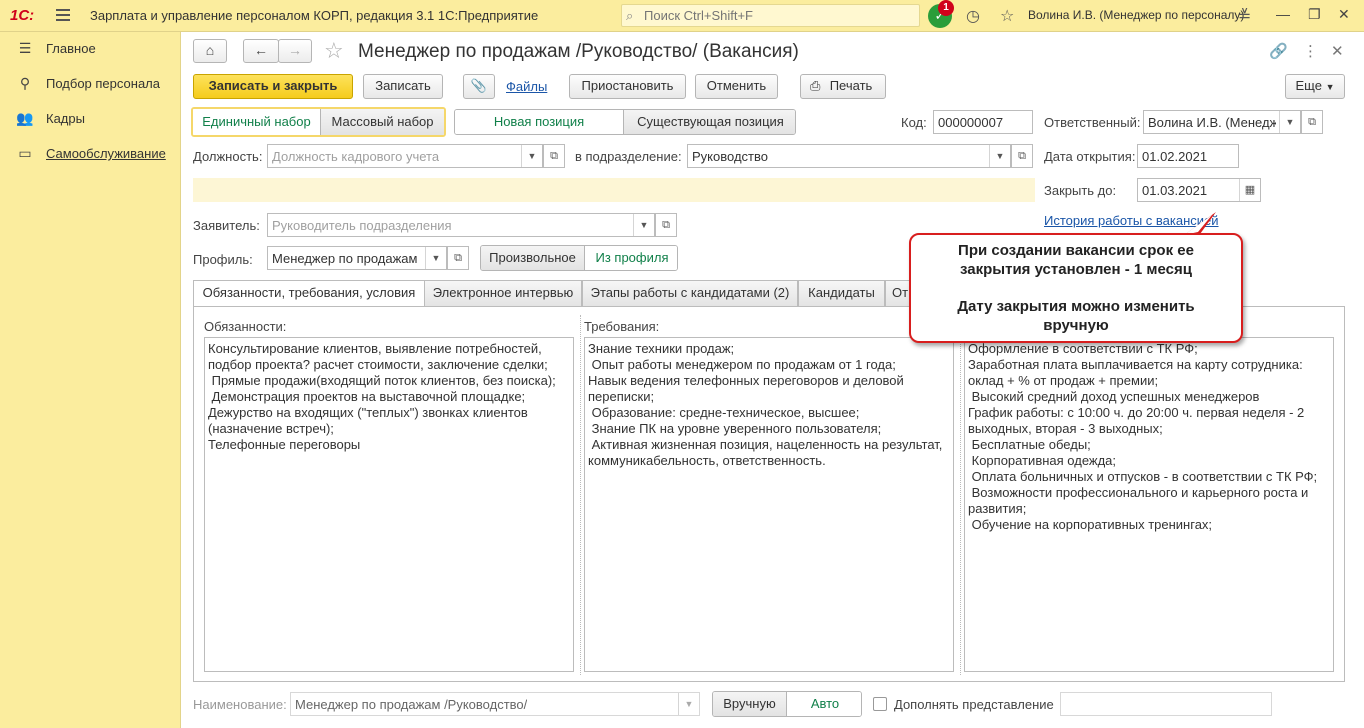  What do you see at coordinates (1166, 704) in the screenshot?
I see `supplement-field` at bounding box center [1166, 704].